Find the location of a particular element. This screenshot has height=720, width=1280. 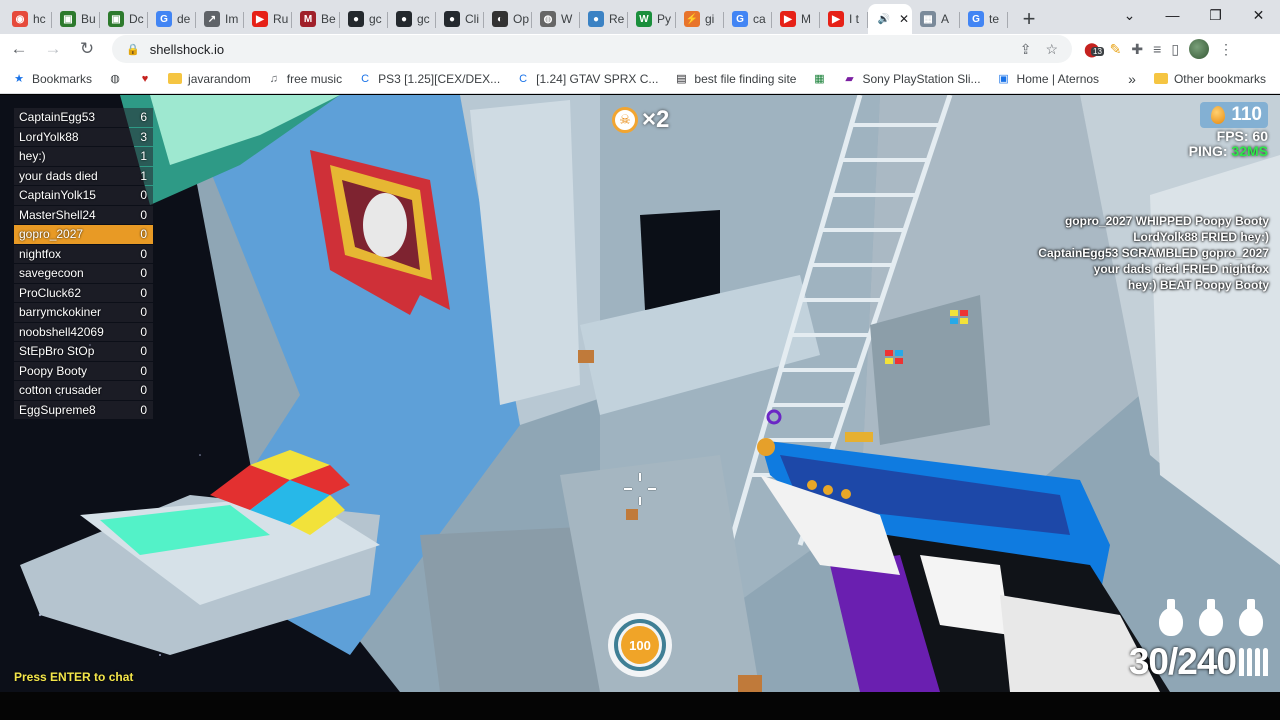

tab-favicon-icon: ▣ is located at coordinates (68, 19).